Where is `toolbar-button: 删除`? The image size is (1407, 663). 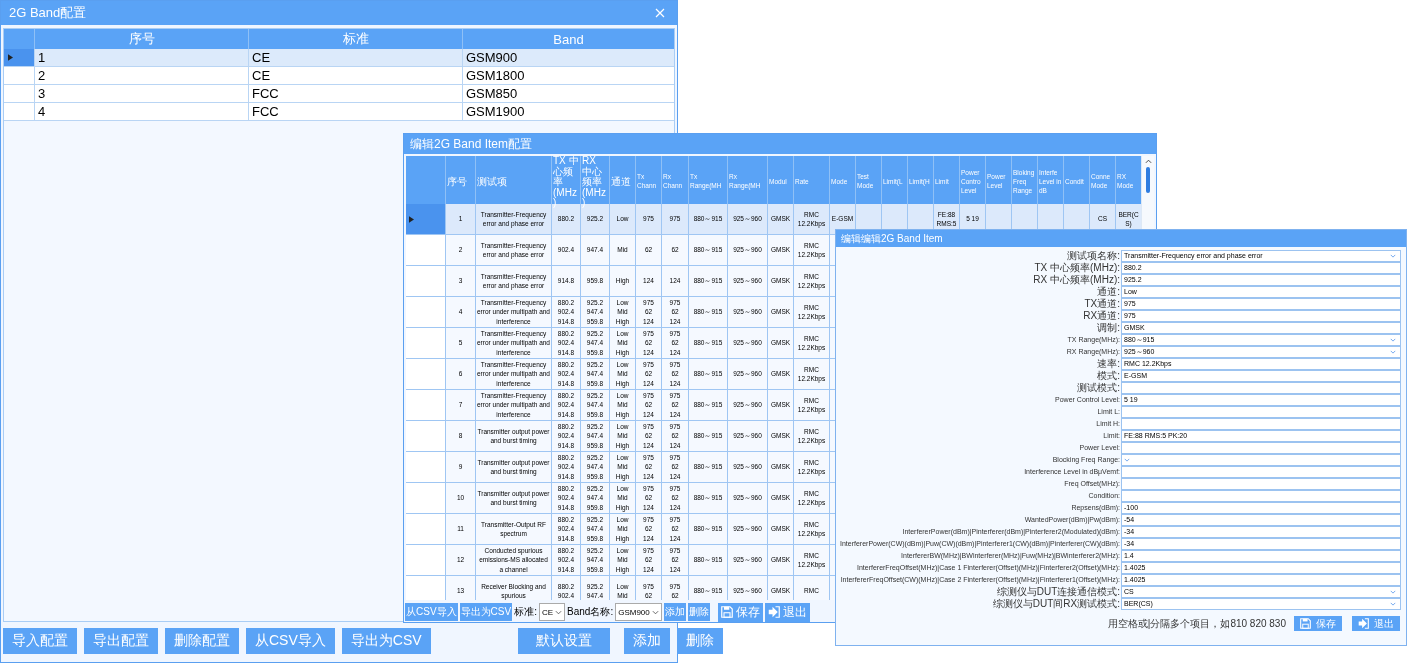 toolbar-button: 删除 is located at coordinates (699, 641).